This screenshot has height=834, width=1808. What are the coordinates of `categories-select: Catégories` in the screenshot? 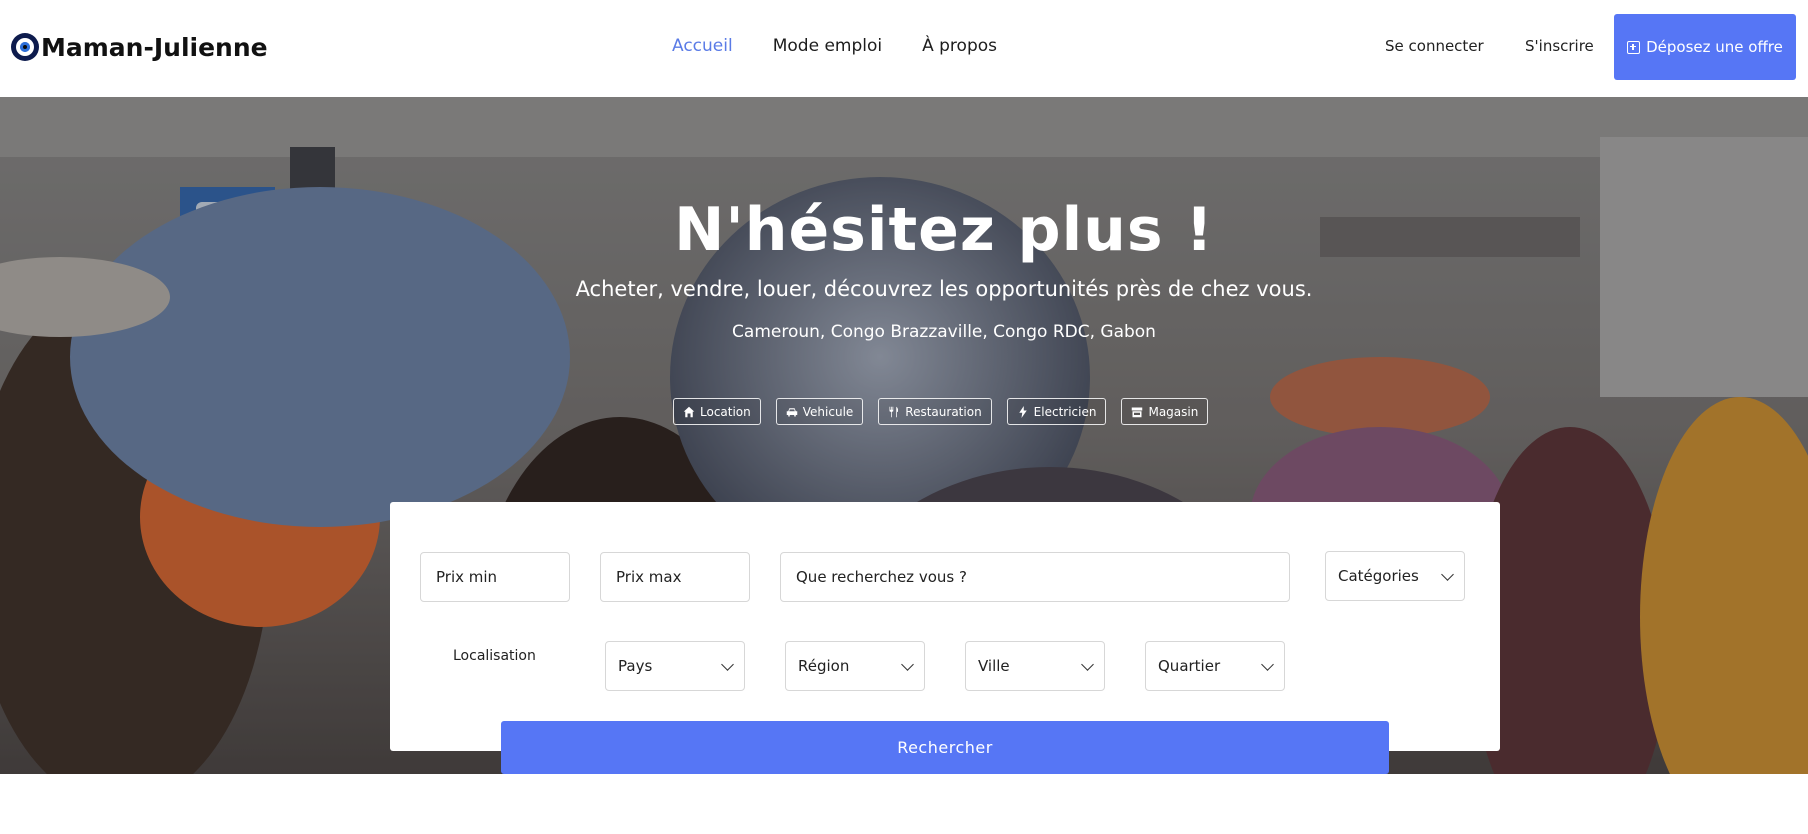 It's located at (1395, 576).